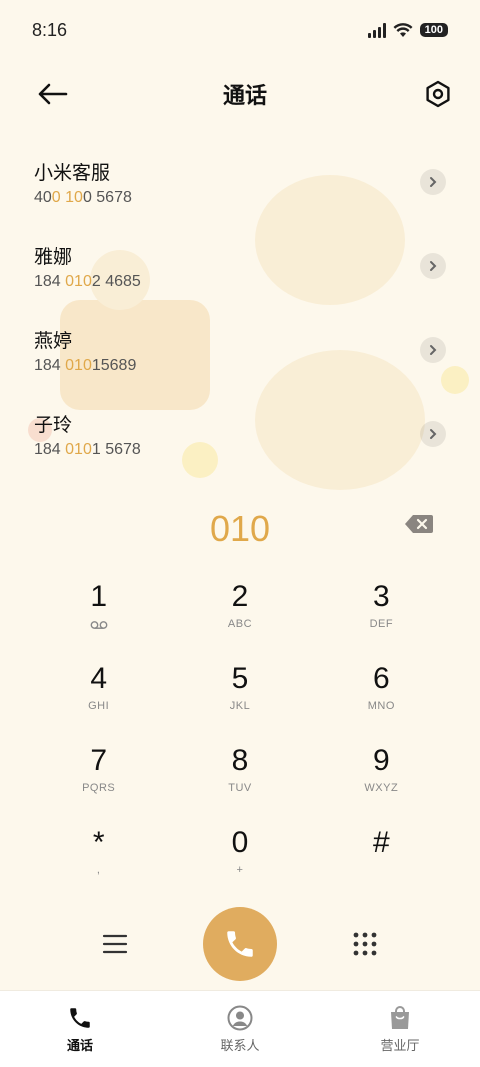  What do you see at coordinates (98, 856) in the screenshot?
I see `key-star: * ,` at bounding box center [98, 856].